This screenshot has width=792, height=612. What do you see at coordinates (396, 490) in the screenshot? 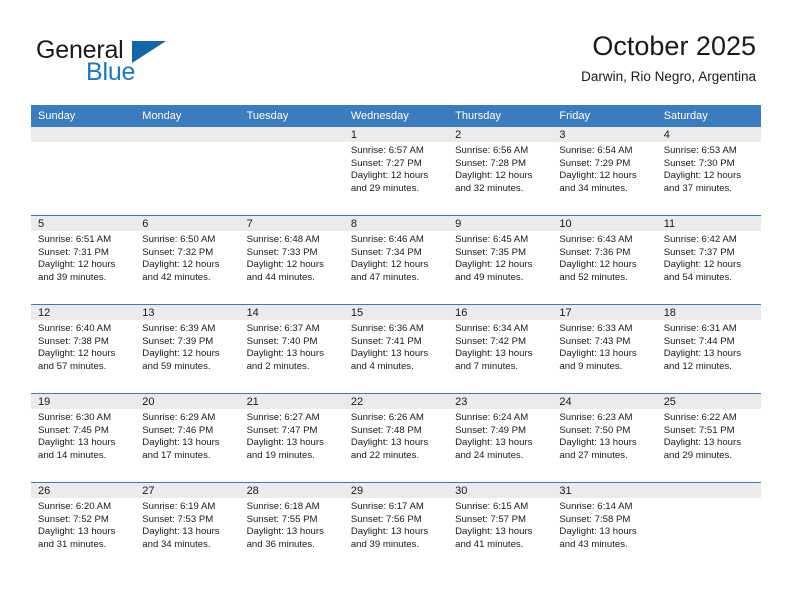
I see `day-number: 29` at bounding box center [396, 490].